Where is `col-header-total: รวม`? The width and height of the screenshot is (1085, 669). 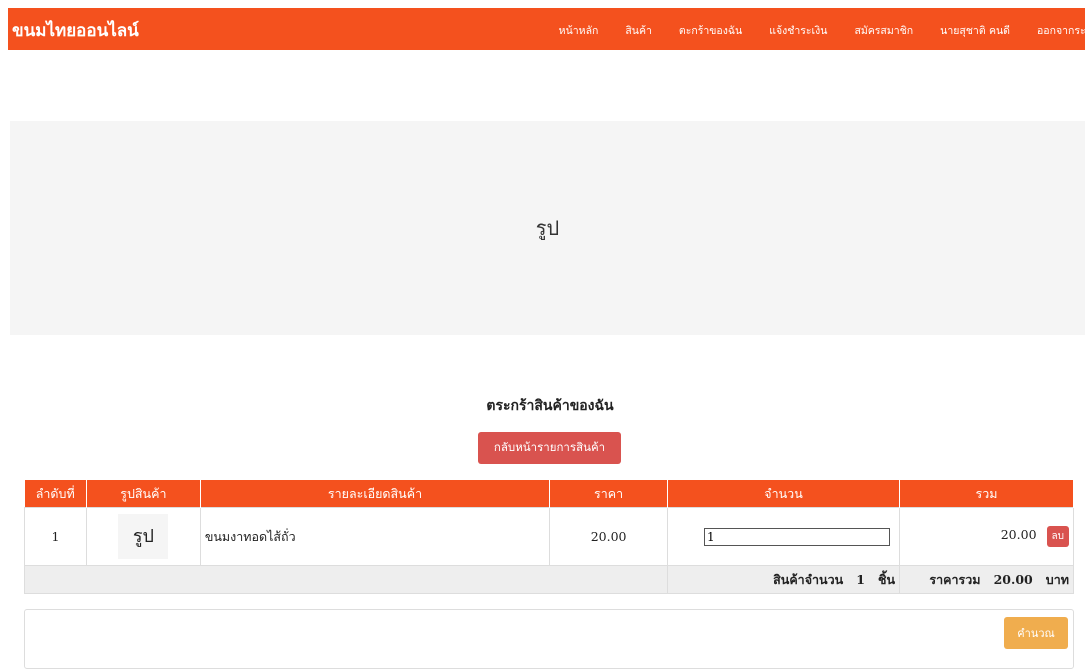 col-header-total: รวม is located at coordinates (986, 494).